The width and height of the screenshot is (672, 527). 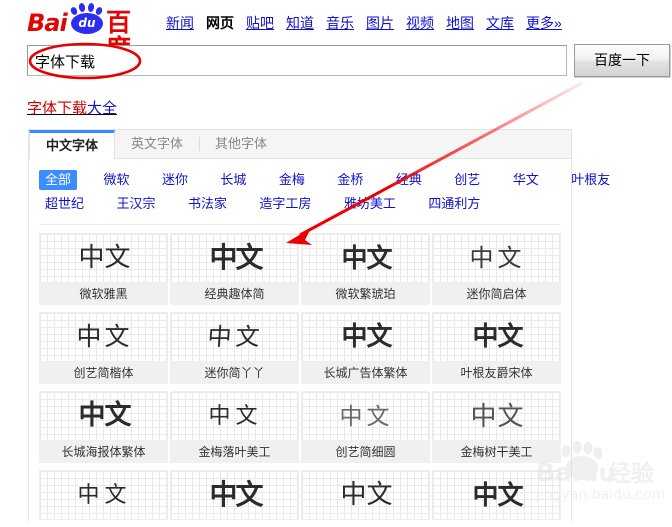 What do you see at coordinates (350, 180) in the screenshot?
I see `filter-jinqiao: 金桥` at bounding box center [350, 180].